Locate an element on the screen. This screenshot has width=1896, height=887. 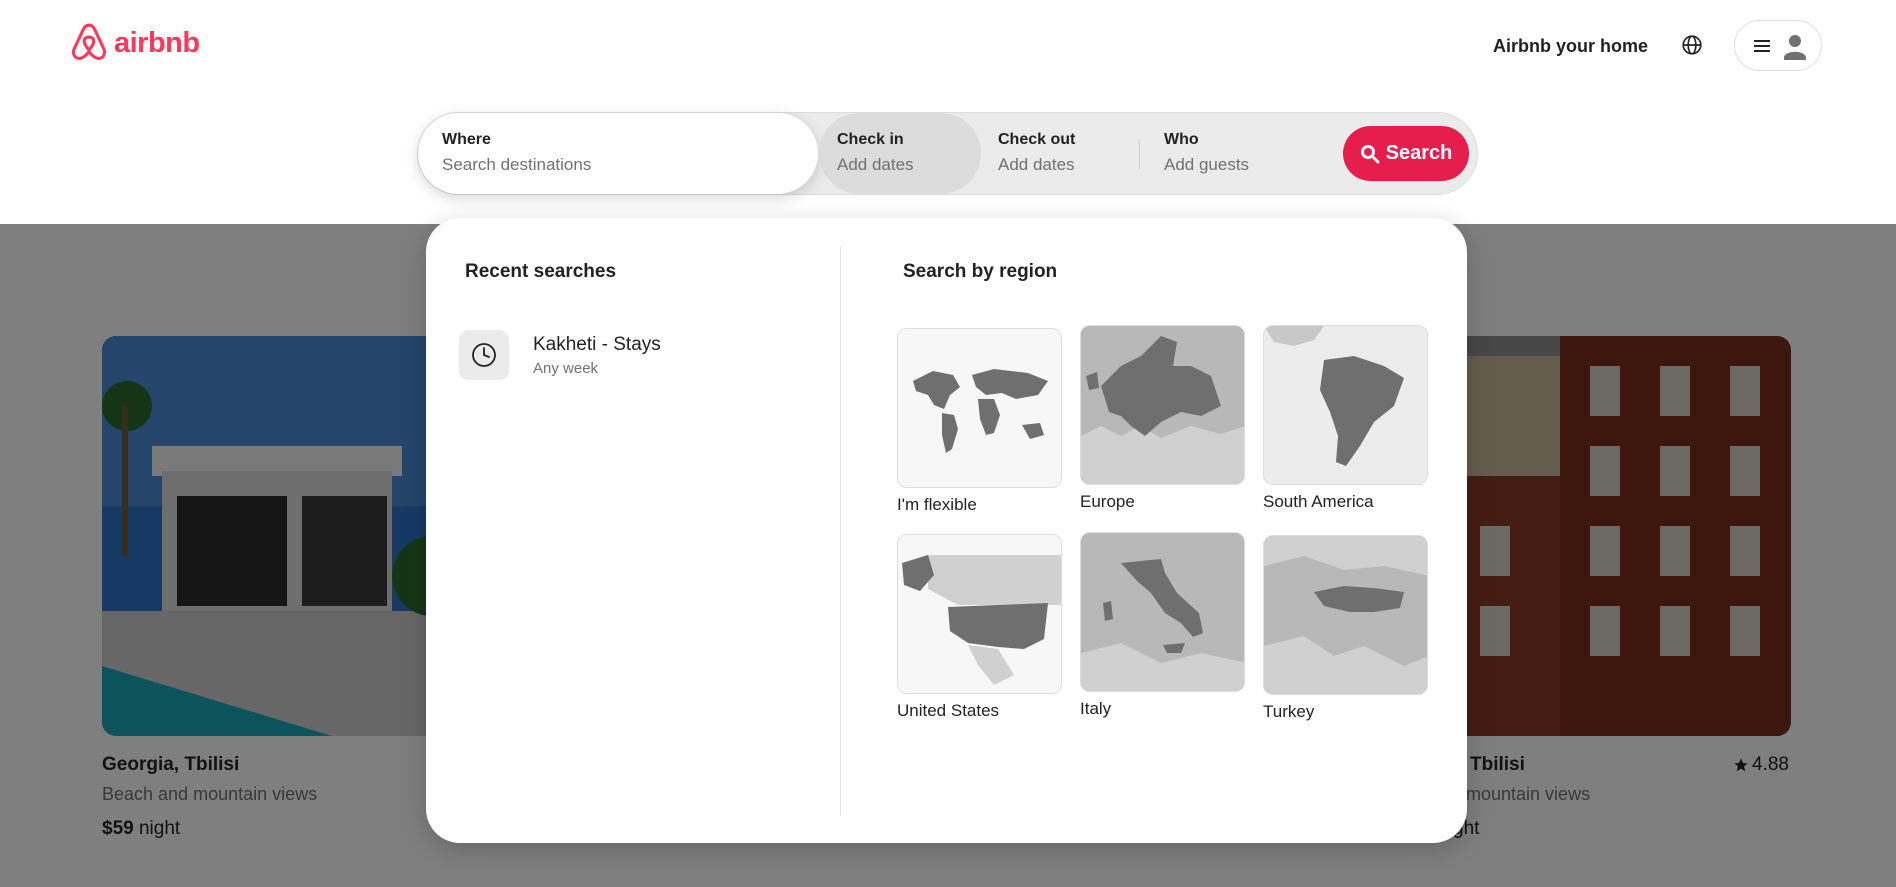
user-avatar-icon is located at coordinates (1795, 45).